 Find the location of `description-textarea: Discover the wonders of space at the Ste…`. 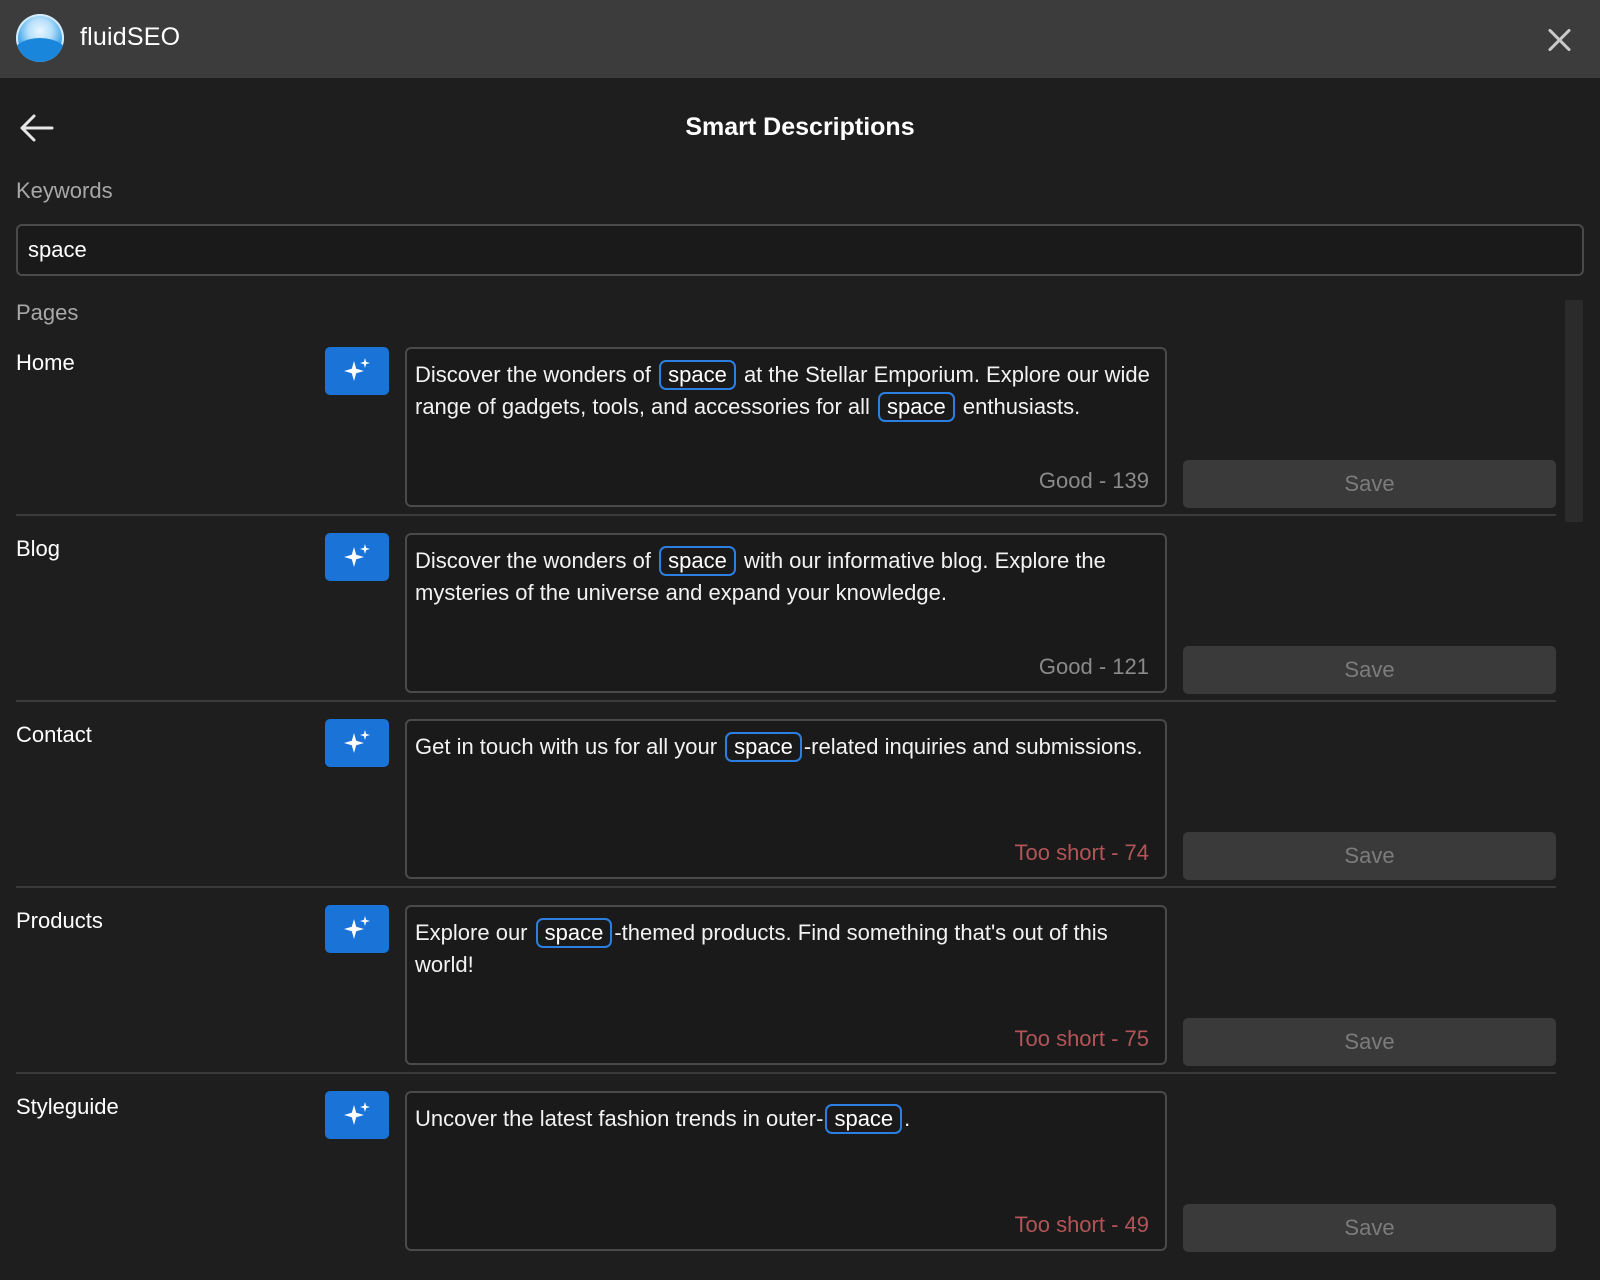

description-textarea: Discover the wonders of space at the Ste… is located at coordinates (786, 427).